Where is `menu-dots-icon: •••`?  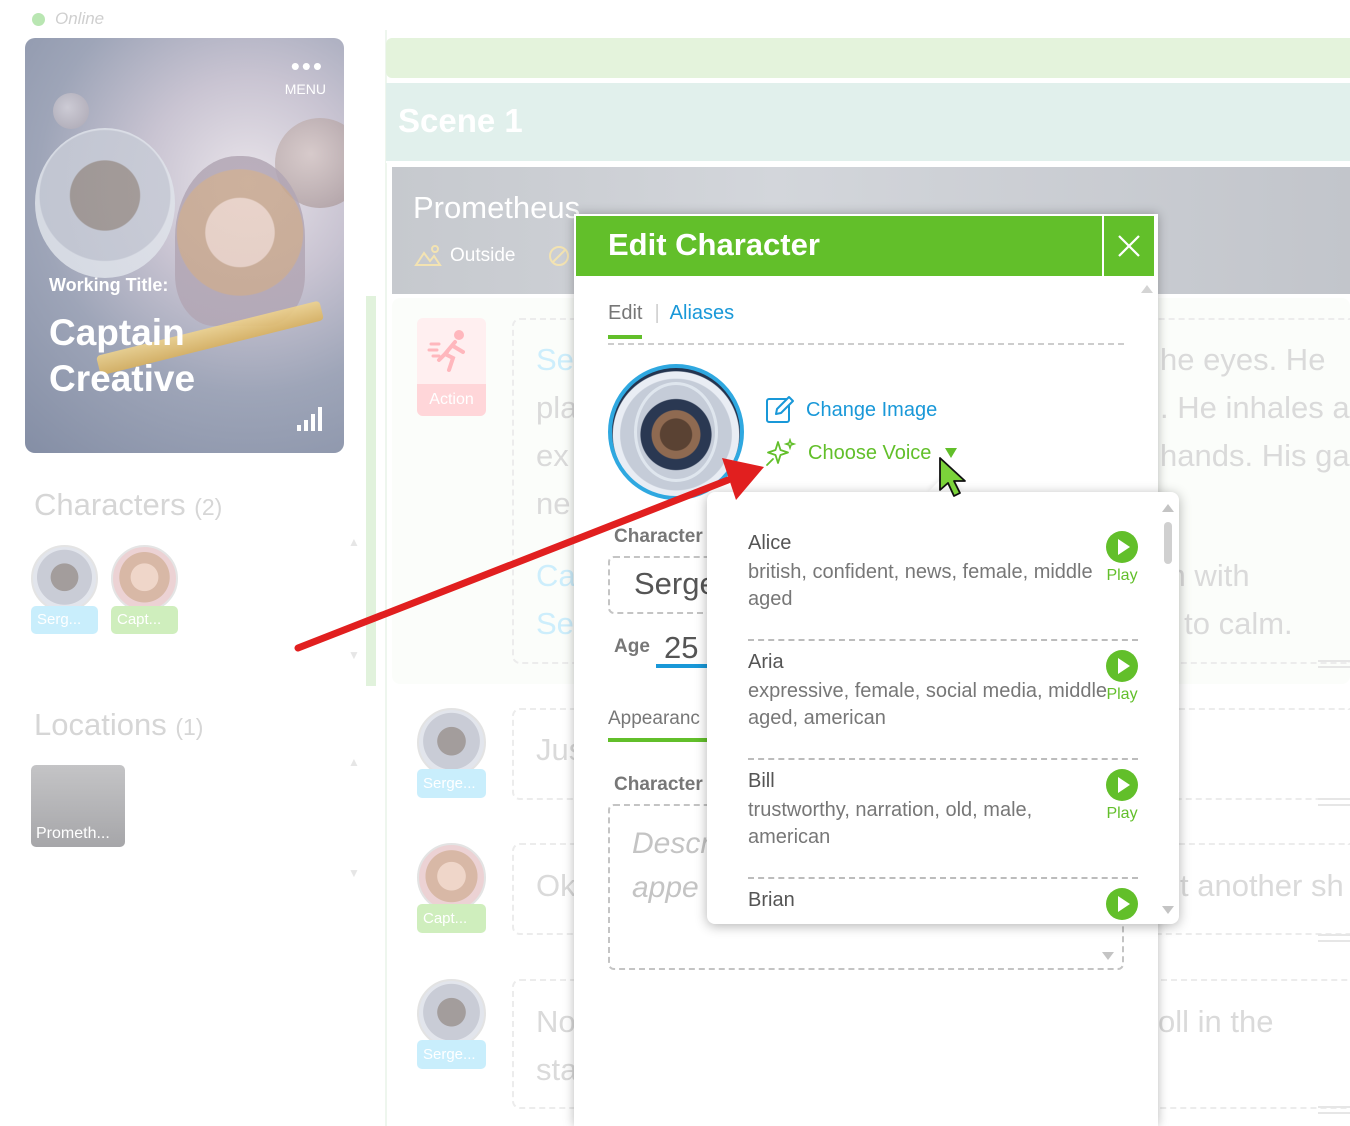
menu-dots-icon: ••• is located at coordinates (307, 66).